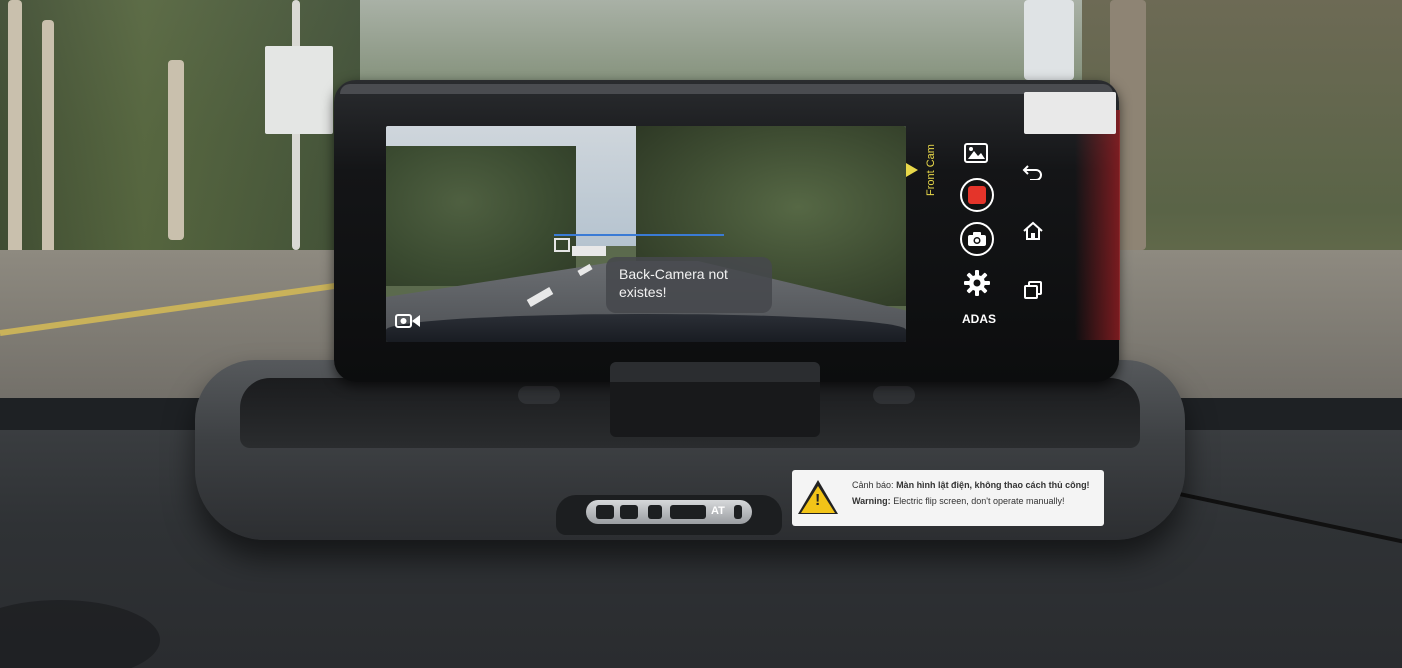  I want to click on video-camera-icon, so click(408, 321).